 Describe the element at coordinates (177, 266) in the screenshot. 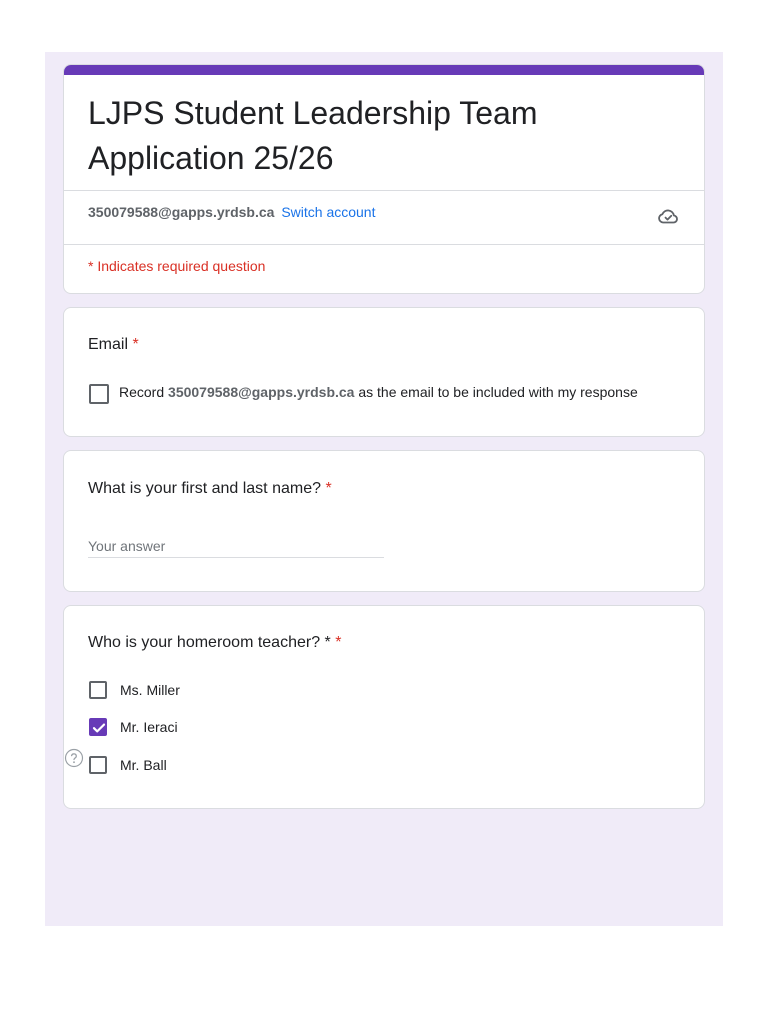

I see `required-note: * Indicates required question` at that location.